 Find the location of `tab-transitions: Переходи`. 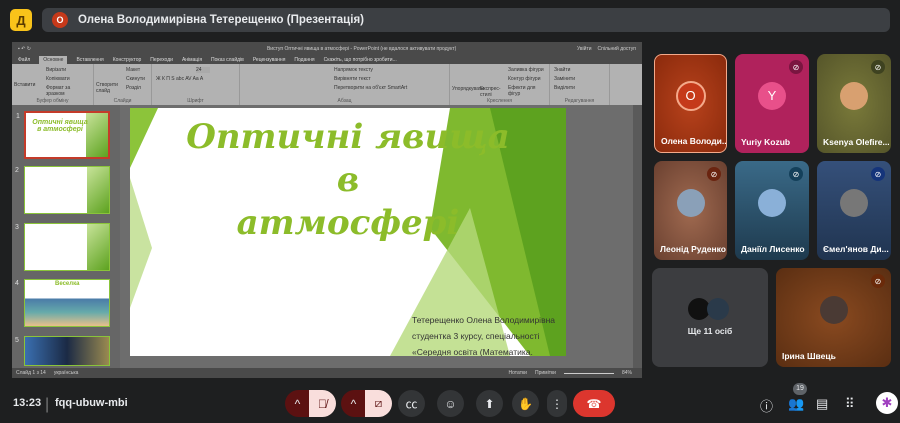

tab-transitions: Переходи is located at coordinates (161, 60).